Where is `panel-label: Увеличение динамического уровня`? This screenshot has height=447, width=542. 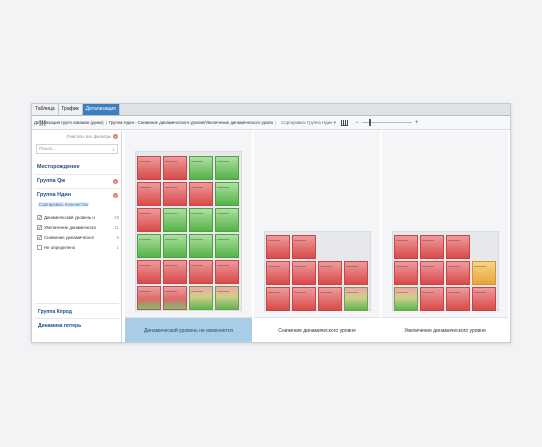 panel-label: Увеличение динамического уровня is located at coordinates (445, 329).